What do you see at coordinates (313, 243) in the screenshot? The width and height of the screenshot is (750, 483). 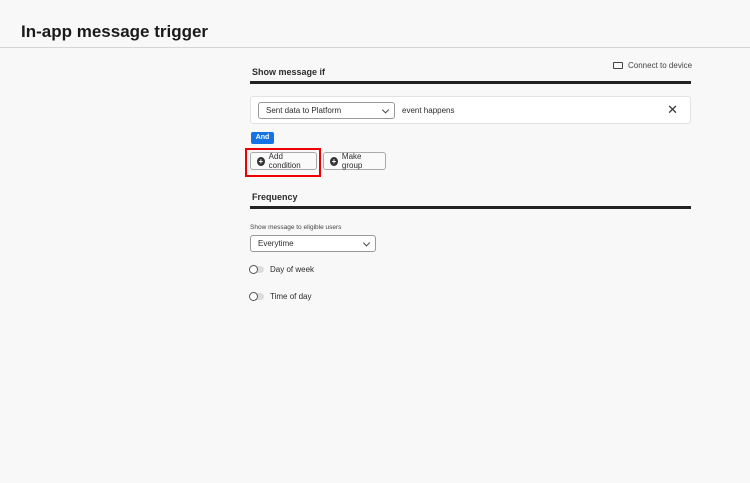 I see `frequency-select: Everytime` at bounding box center [313, 243].